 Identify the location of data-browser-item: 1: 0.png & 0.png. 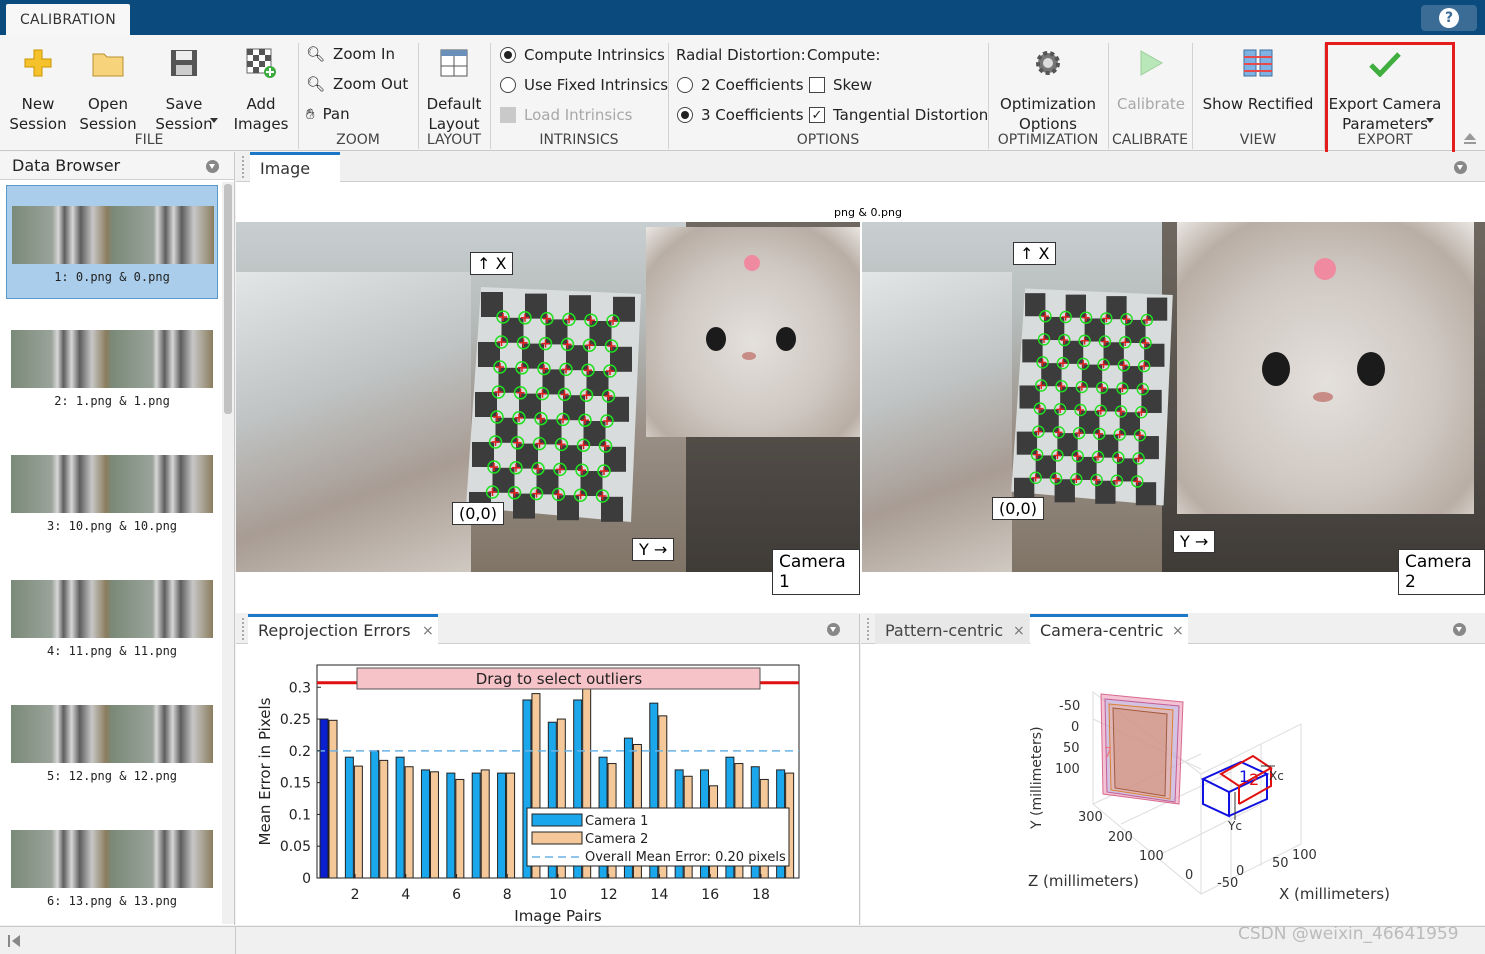
(112, 242).